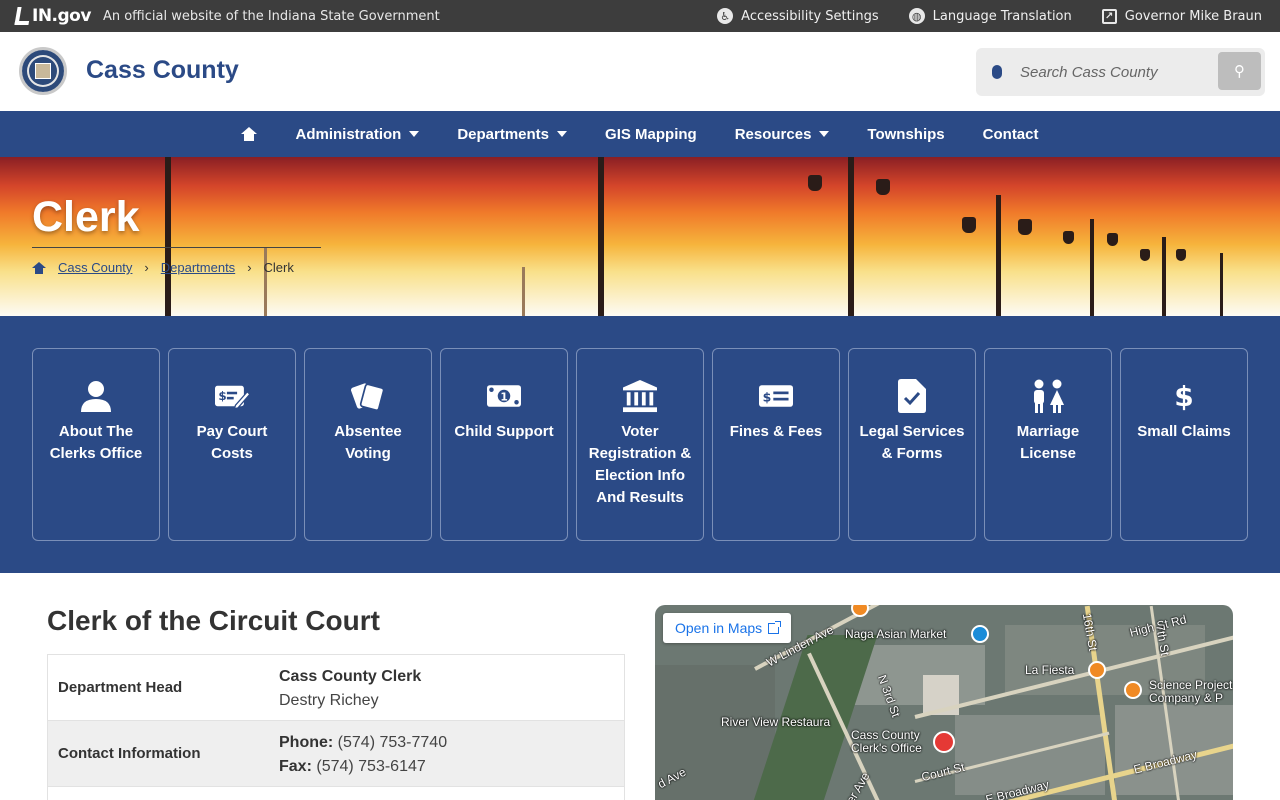 The height and width of the screenshot is (800, 1280). What do you see at coordinates (357, 134) in the screenshot?
I see `nav-administration: Administration` at bounding box center [357, 134].